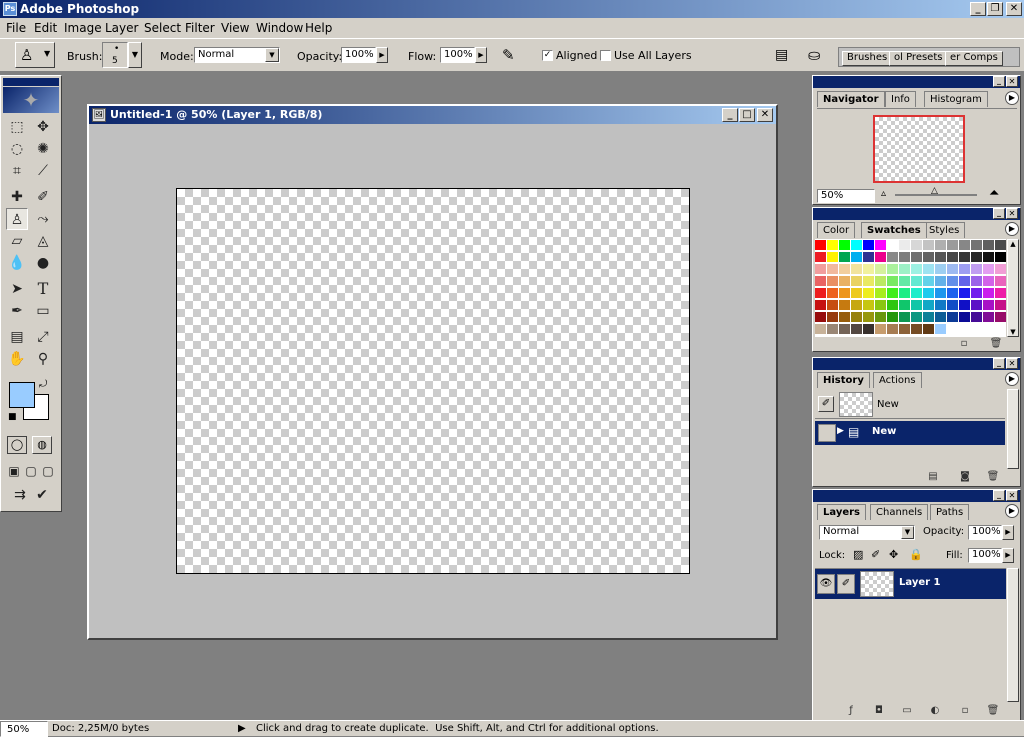 Image resolution: width=1024 pixels, height=737 pixels. What do you see at coordinates (237, 55) in the screenshot?
I see `mode-select: Normal ▼` at bounding box center [237, 55].